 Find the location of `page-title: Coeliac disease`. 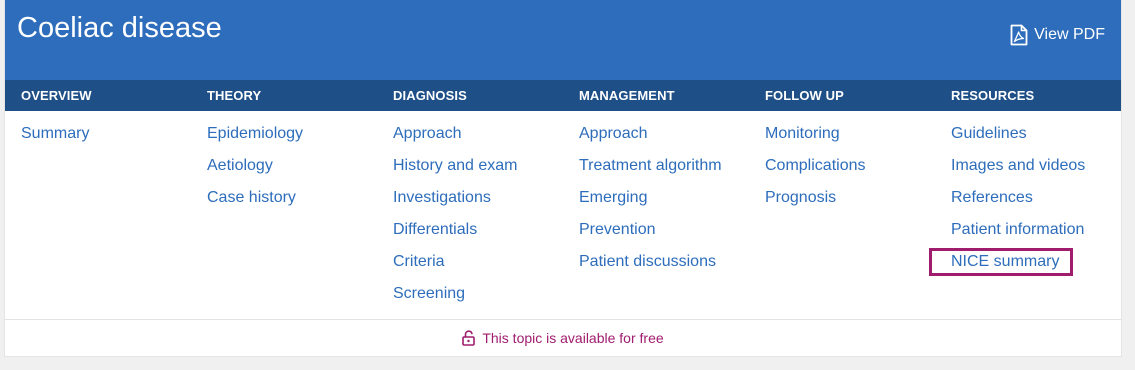

page-title: Coeliac disease is located at coordinates (119, 28).